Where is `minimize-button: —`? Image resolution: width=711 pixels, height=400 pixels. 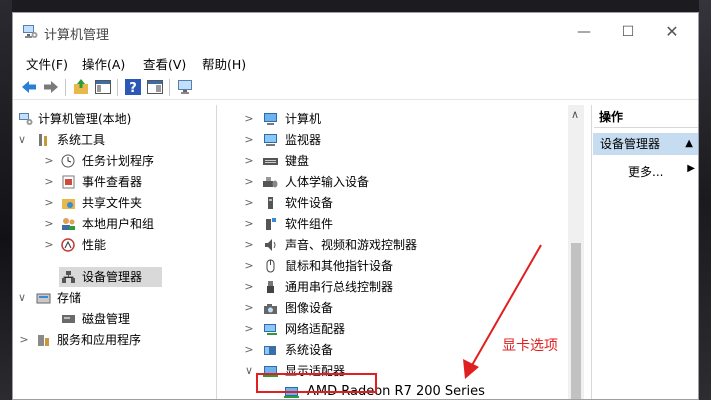
minimize-button: — is located at coordinates (584, 32).